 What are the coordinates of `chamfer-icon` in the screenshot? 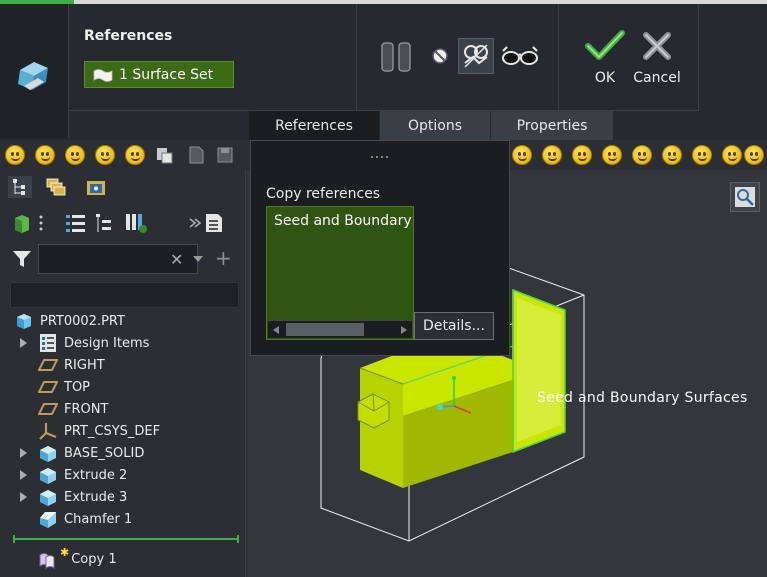 It's located at (48, 520).